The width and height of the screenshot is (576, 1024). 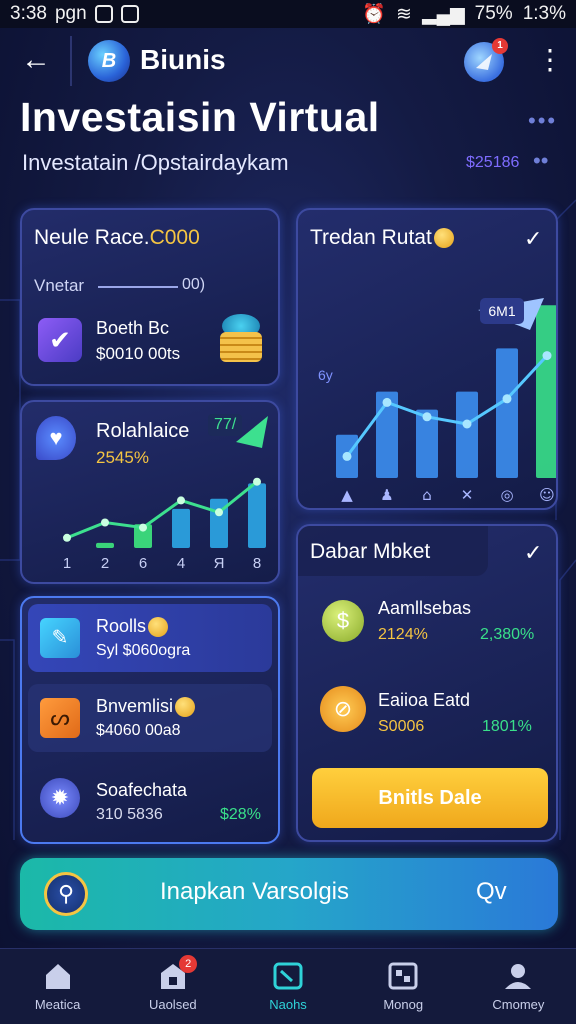 I want to click on x-tick-label: 2, so click(x=105, y=563).